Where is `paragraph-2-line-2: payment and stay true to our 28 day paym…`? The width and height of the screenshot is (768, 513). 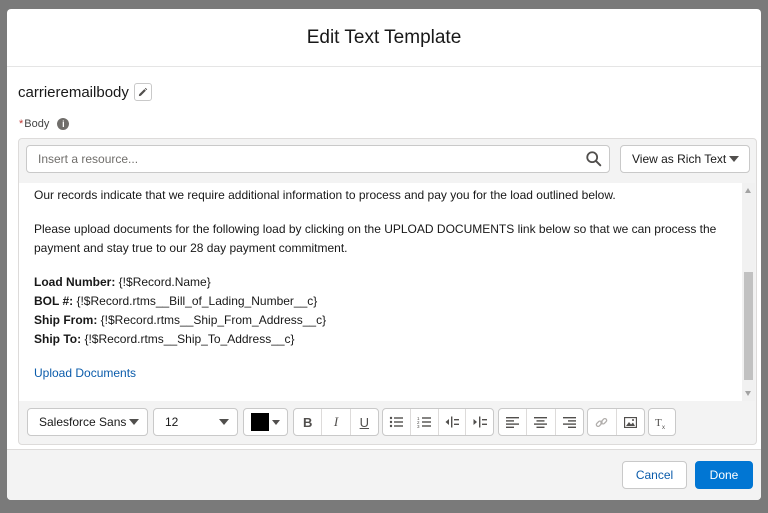
paragraph-2-line-2: payment and stay true to our 28 day paym… is located at coordinates (191, 248).